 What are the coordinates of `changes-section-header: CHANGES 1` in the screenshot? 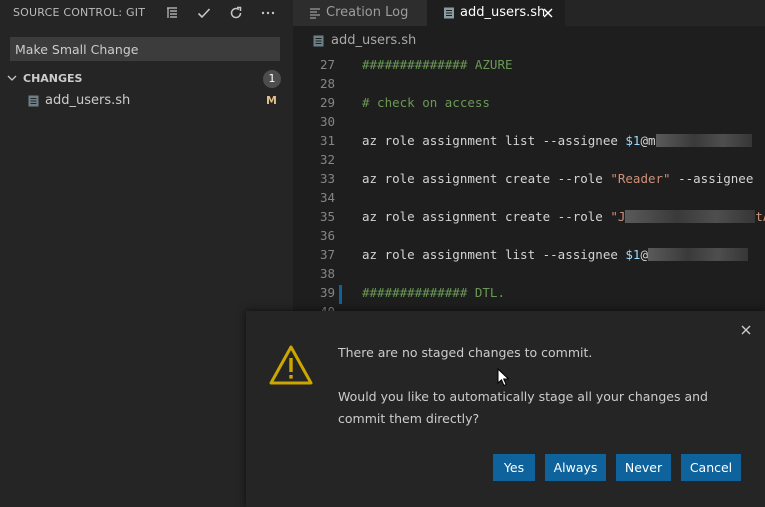 It's located at (146, 79).